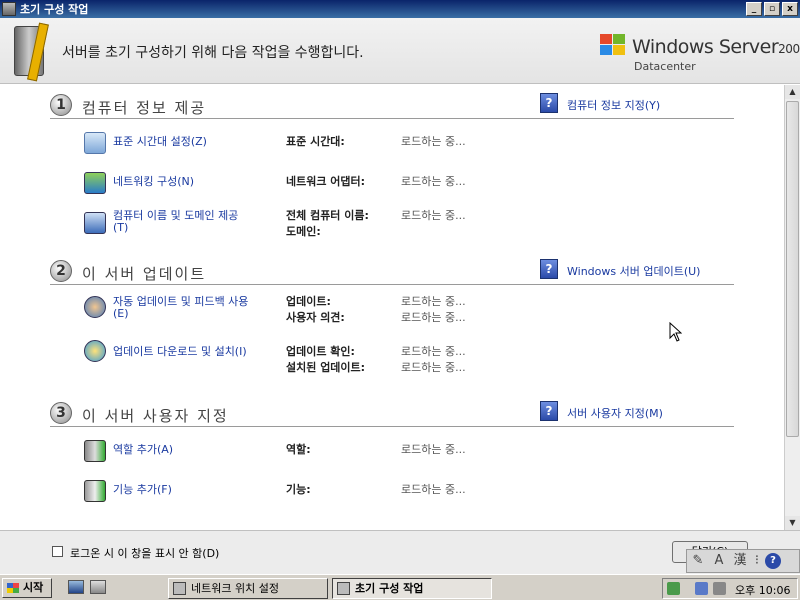 Image resolution: width=800 pixels, height=600 pixels. Describe the element at coordinates (719, 561) in the screenshot. I see `ime-mode-a: A` at that location.